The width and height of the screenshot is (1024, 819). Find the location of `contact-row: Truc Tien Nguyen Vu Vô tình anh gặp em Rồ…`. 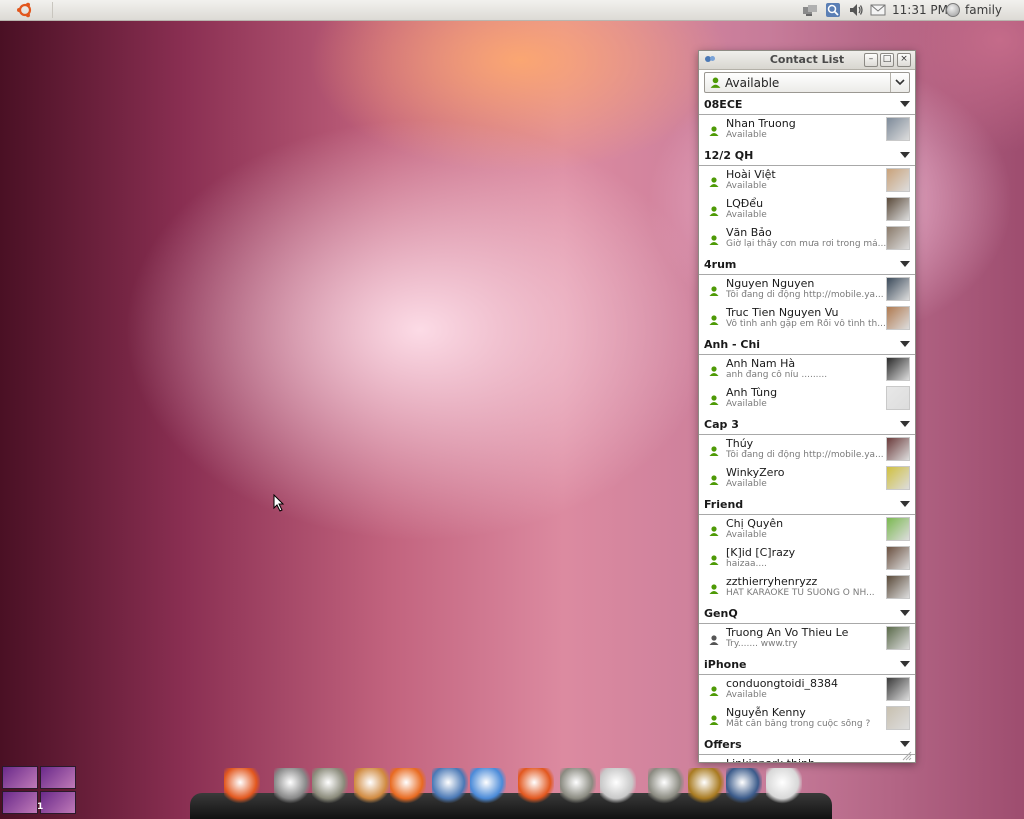

contact-row: Truc Tien Nguyen Vu Vô tình anh gặp em Rồ… is located at coordinates (807, 319).